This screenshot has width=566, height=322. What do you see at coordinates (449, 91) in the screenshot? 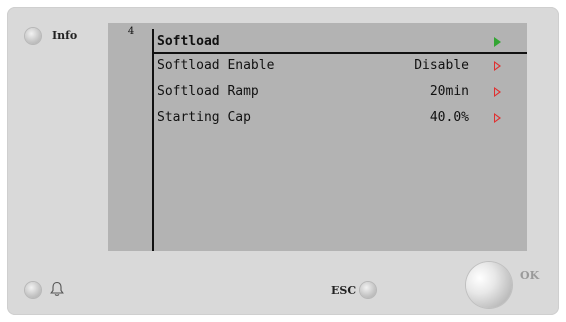
I see `setting-value: 20min` at bounding box center [449, 91].